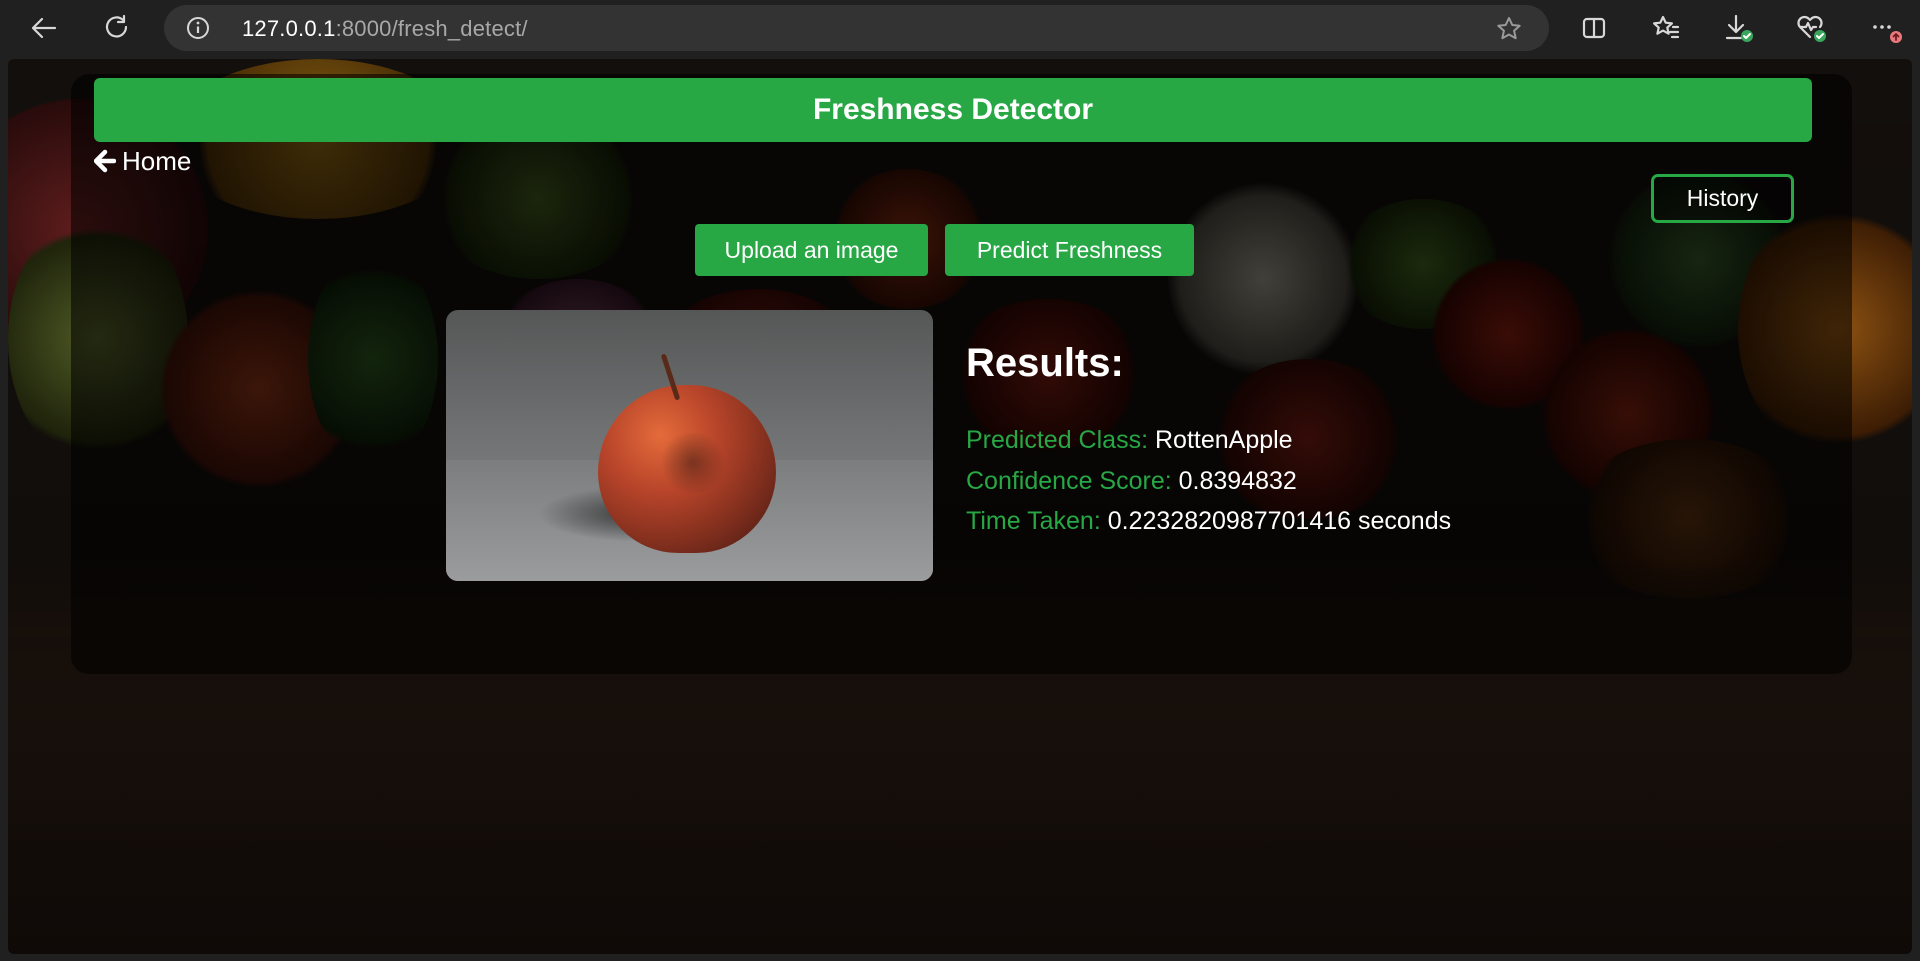 Image resolution: width=1920 pixels, height=961 pixels. I want to click on url-host: 127.0.0.1, so click(289, 28).